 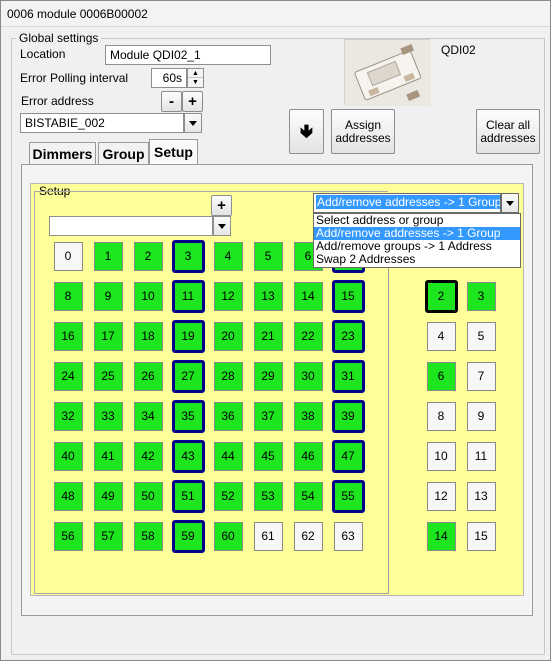 I want to click on address-cell: 38, so click(x=308, y=416).